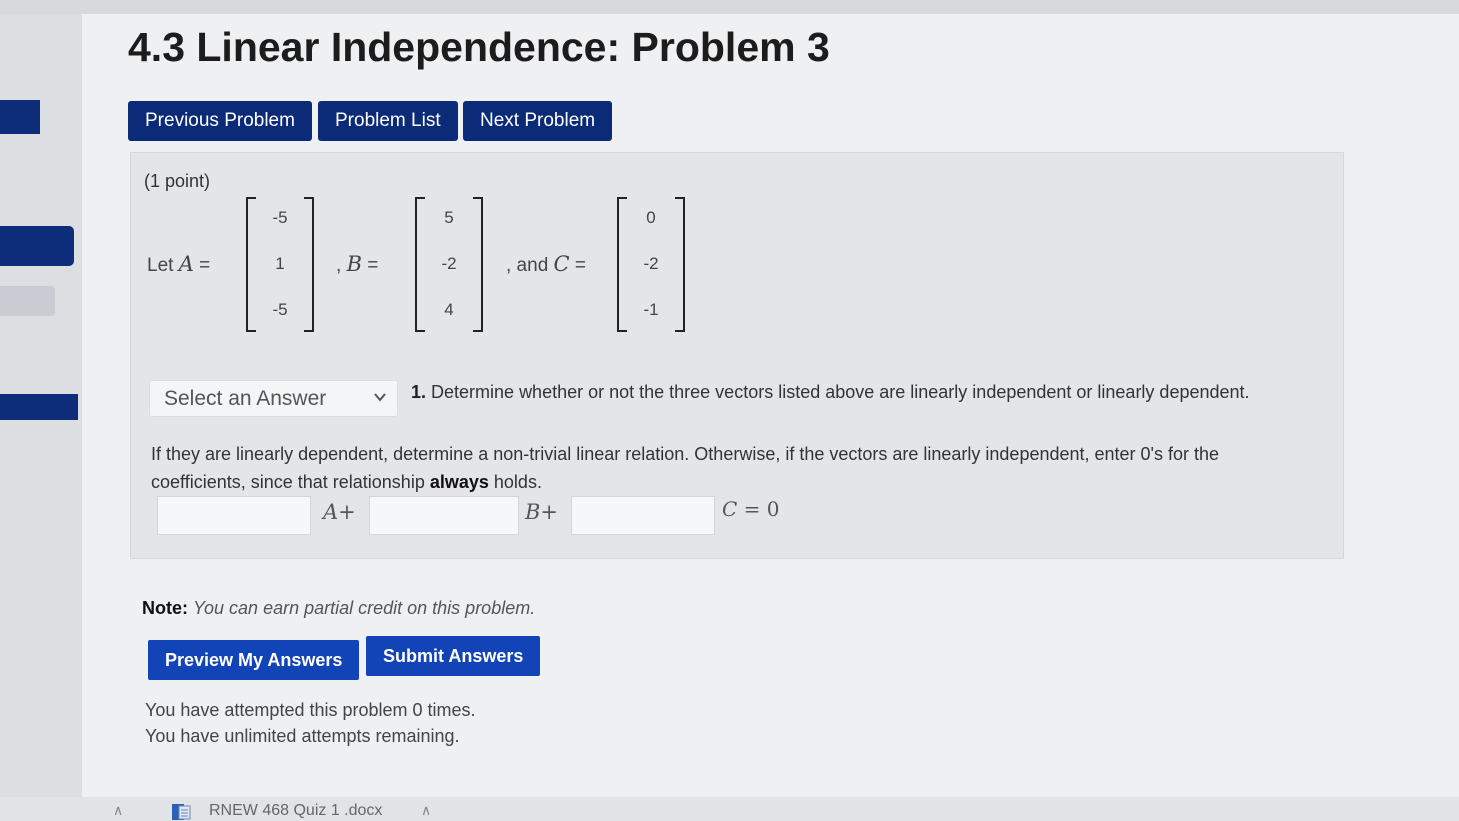 The image size is (1459, 821). What do you see at coordinates (181, 812) in the screenshot?
I see `word-doc-icon` at bounding box center [181, 812].